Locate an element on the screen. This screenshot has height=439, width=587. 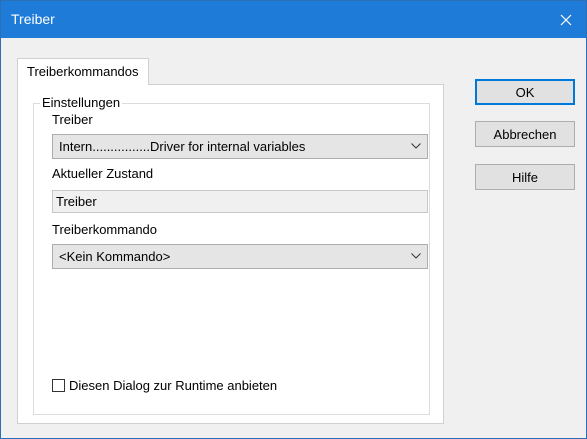
help-button: Hilfe is located at coordinates (525, 177).